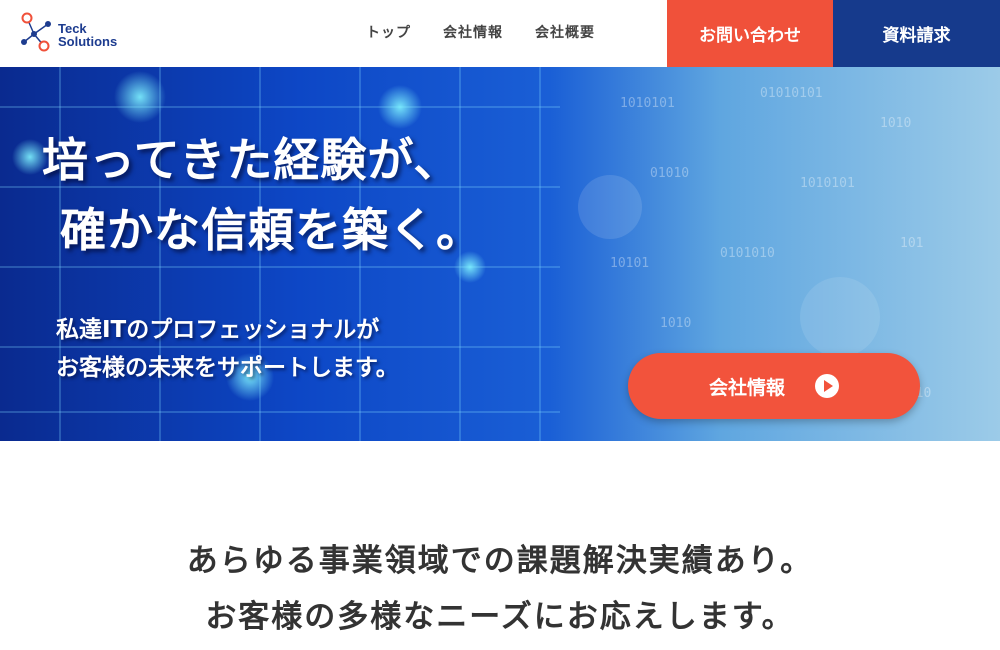 The width and height of the screenshot is (1000, 650). What do you see at coordinates (271, 230) in the screenshot?
I see `hero-title-line2: 確かな信頼を築く。` at bounding box center [271, 230].